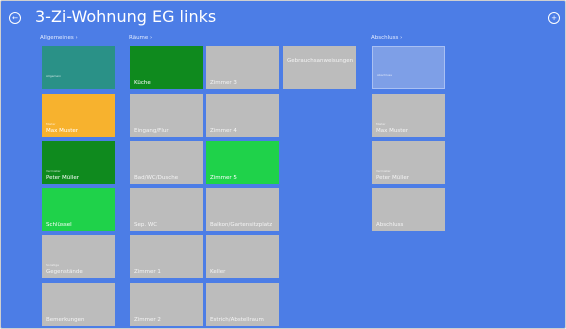  Describe the element at coordinates (166, 256) in the screenshot. I see `tile-zimmer-1: Zimmer 1` at that location.